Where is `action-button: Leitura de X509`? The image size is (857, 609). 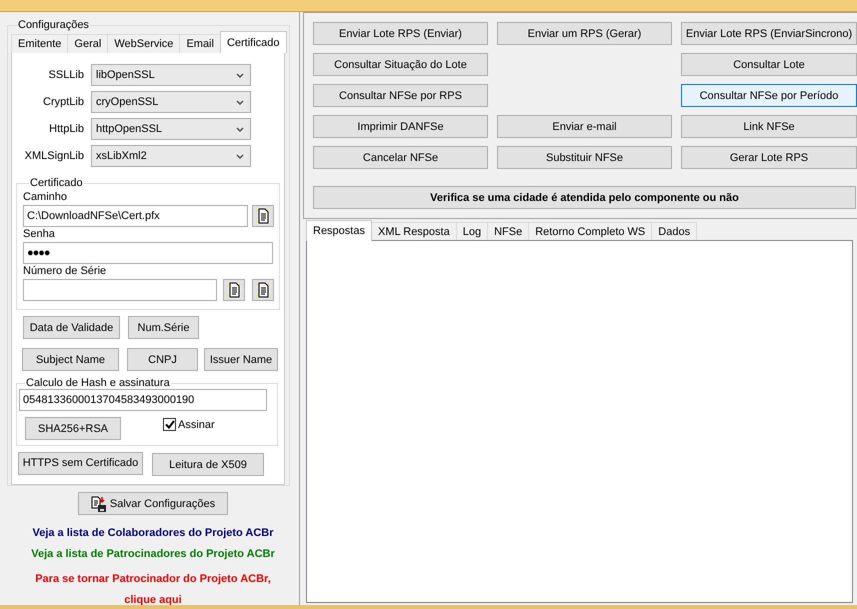 action-button: Leitura de X509 is located at coordinates (208, 464).